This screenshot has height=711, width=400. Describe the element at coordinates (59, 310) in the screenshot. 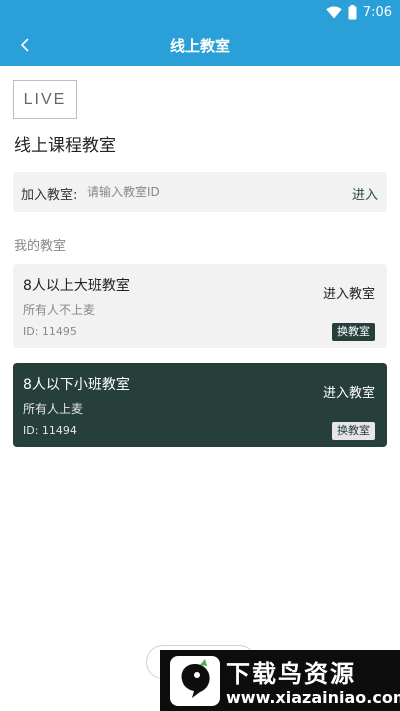

I see `room-description: 所有人不上麦` at that location.